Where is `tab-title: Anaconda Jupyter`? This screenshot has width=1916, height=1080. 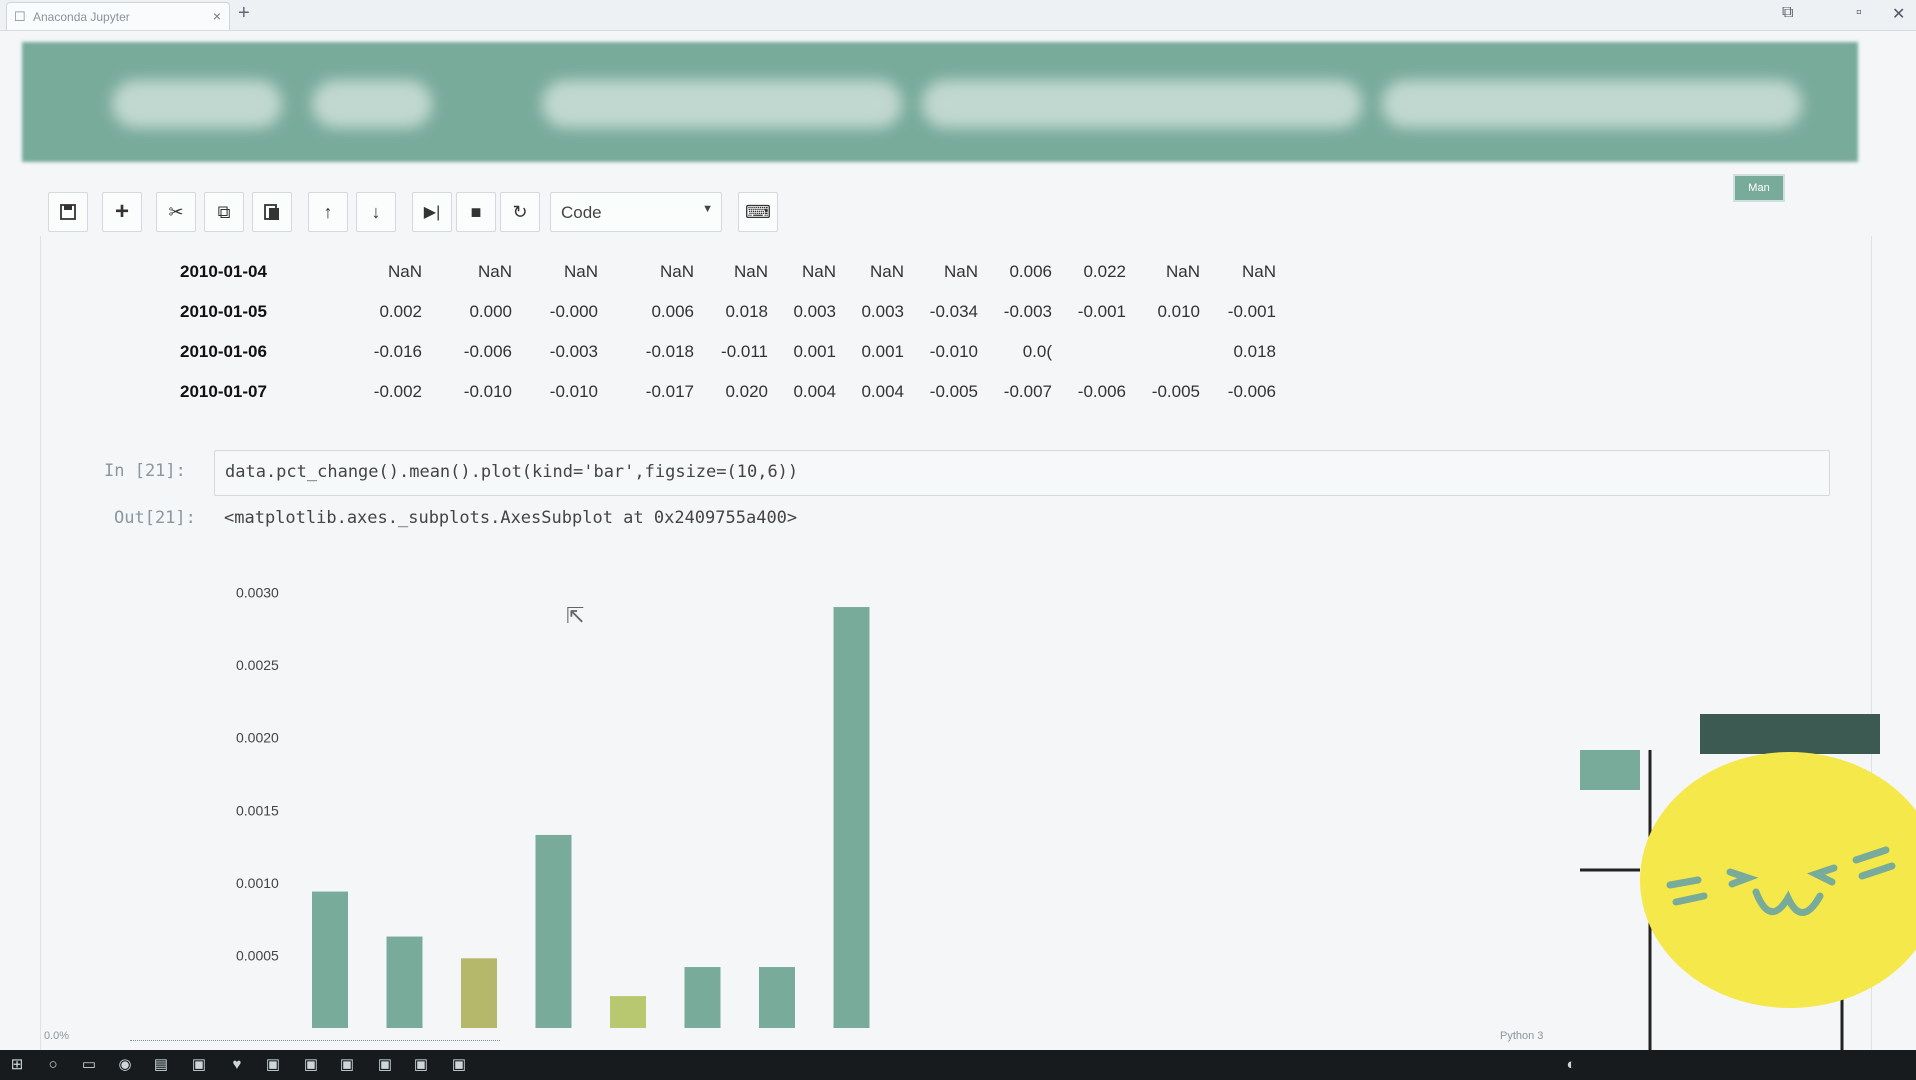 tab-title: Anaconda Jupyter is located at coordinates (81, 17).